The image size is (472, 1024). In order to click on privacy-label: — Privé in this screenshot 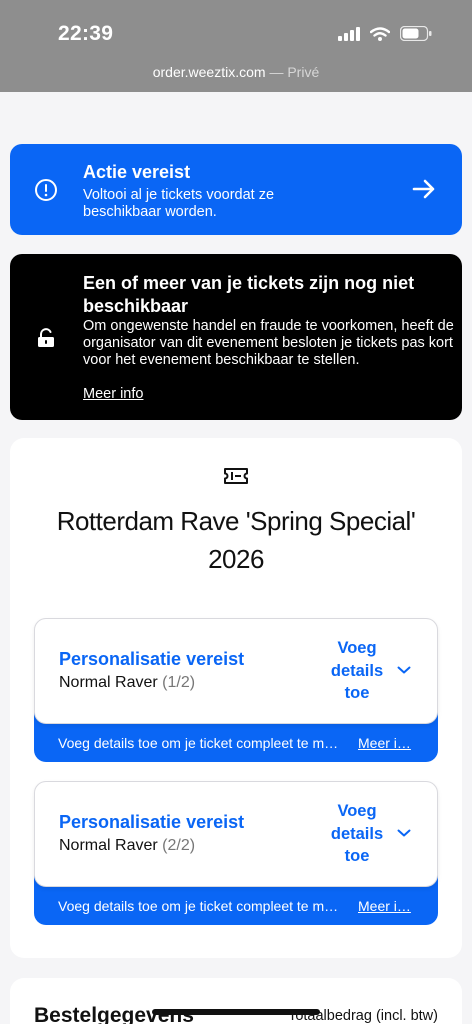, I will do `click(294, 72)`.